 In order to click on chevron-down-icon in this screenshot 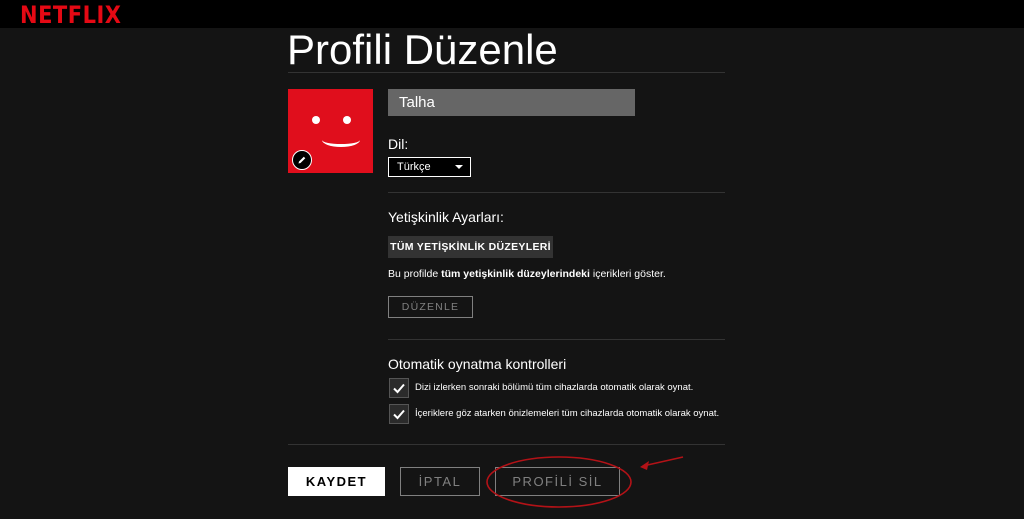, I will do `click(459, 167)`.